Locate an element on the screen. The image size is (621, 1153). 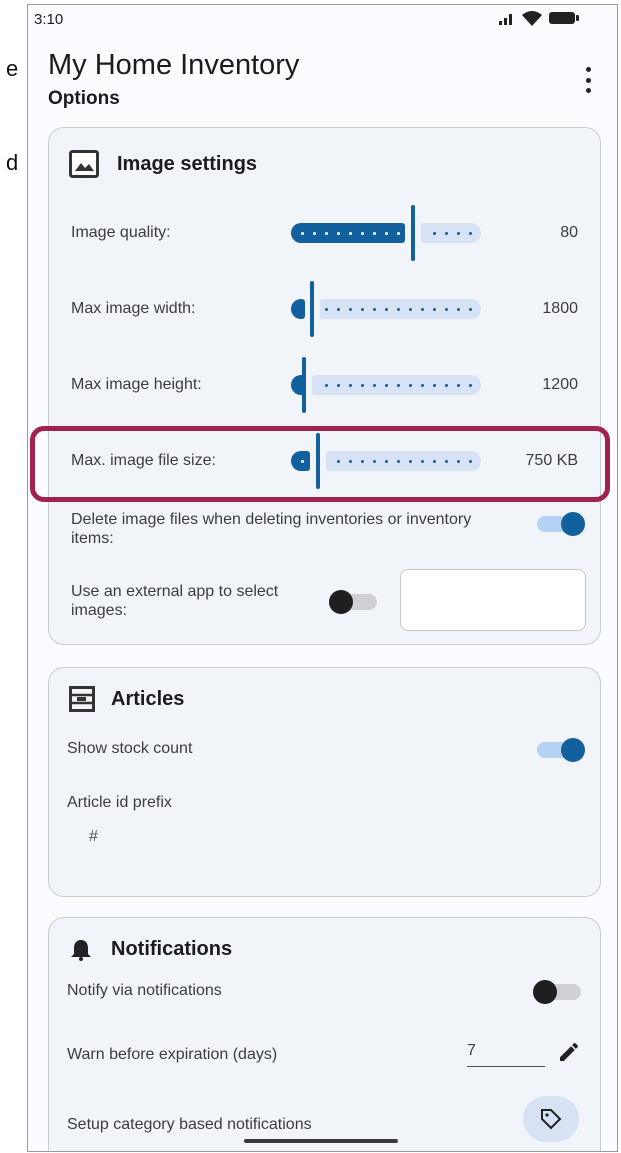
tag-icon is located at coordinates (551, 1119).